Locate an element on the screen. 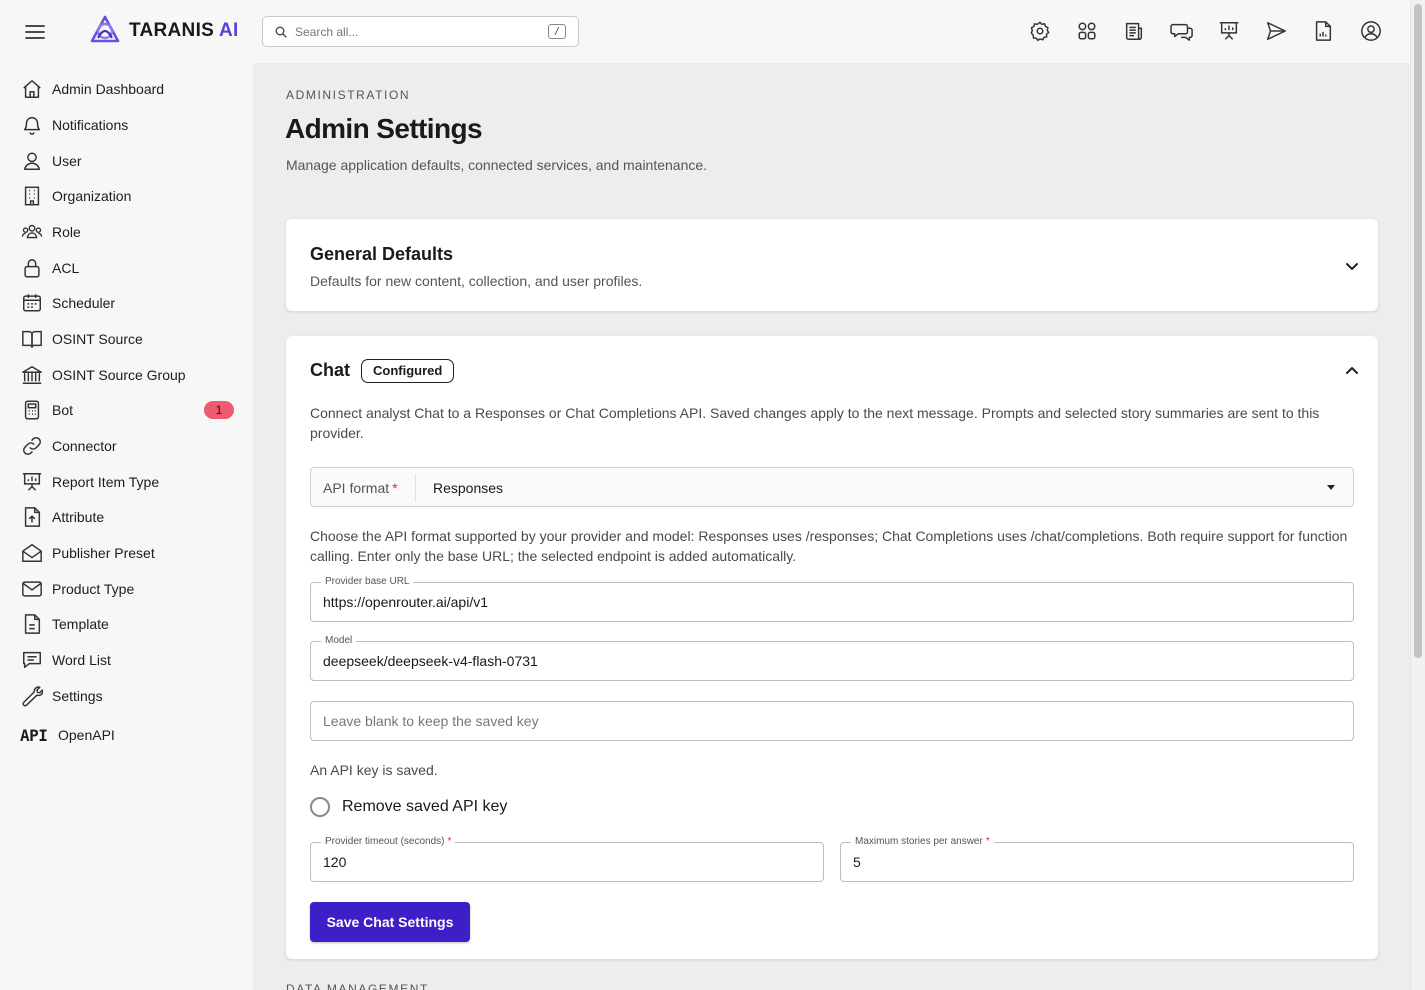 Image resolution: width=1425 pixels, height=990 pixels. model-input is located at coordinates (818, 661).